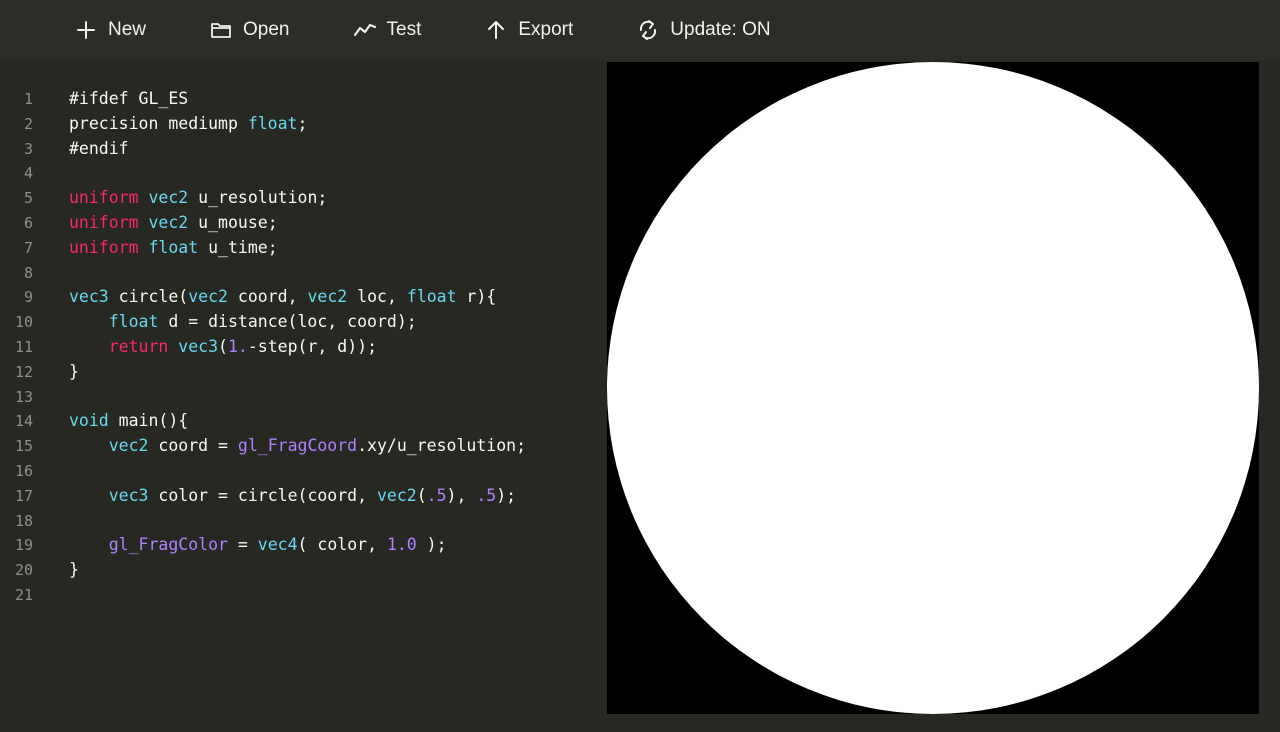 The width and height of the screenshot is (1280, 732). I want to click on code-line: 13, so click(263, 397).